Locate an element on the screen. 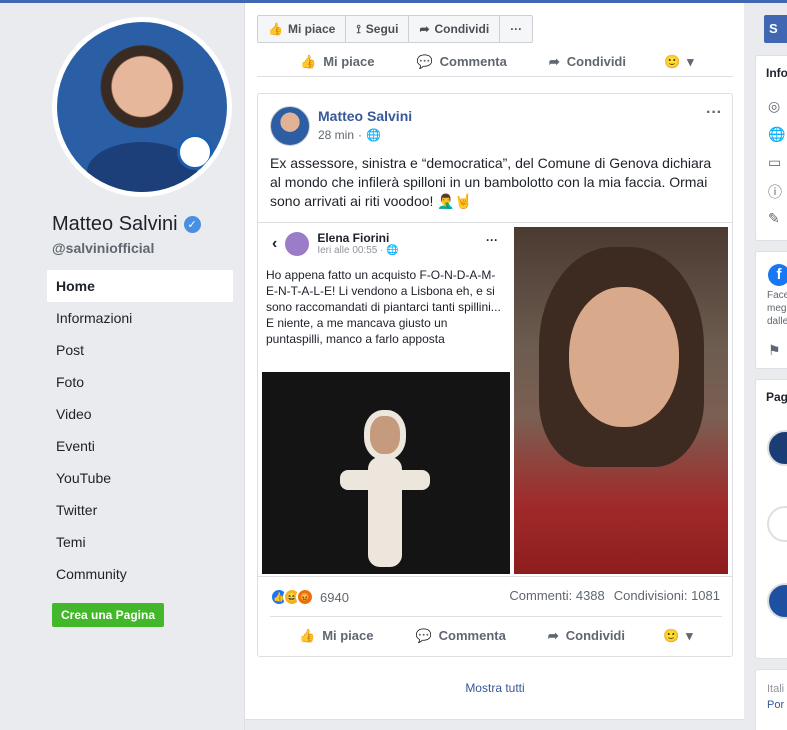 This screenshot has width=787, height=730. voodoo-doll is located at coordinates (385, 484).